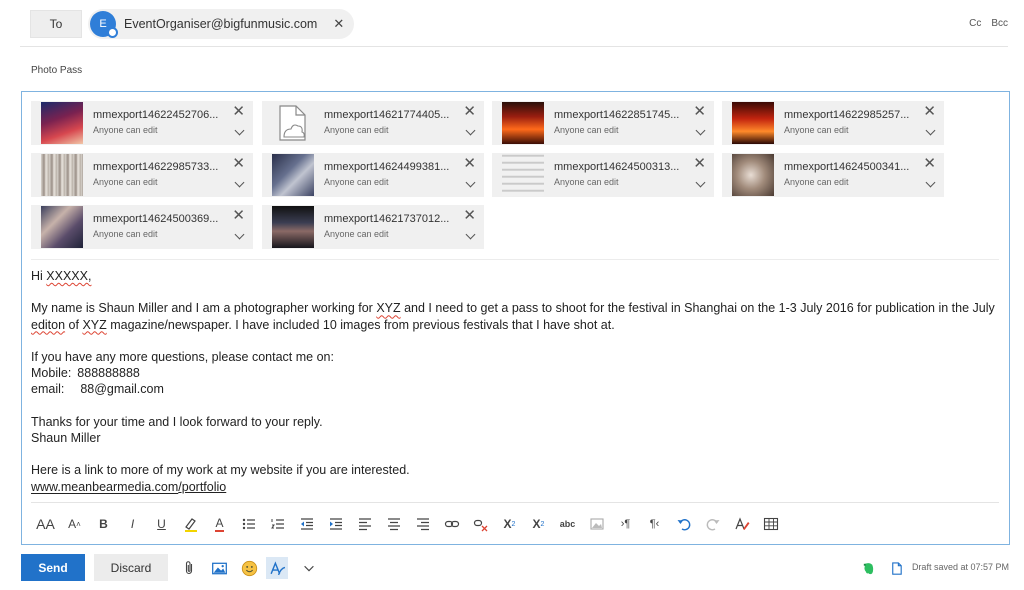  What do you see at coordinates (56, 70) in the screenshot?
I see `subject-field: Photo Pass` at bounding box center [56, 70].